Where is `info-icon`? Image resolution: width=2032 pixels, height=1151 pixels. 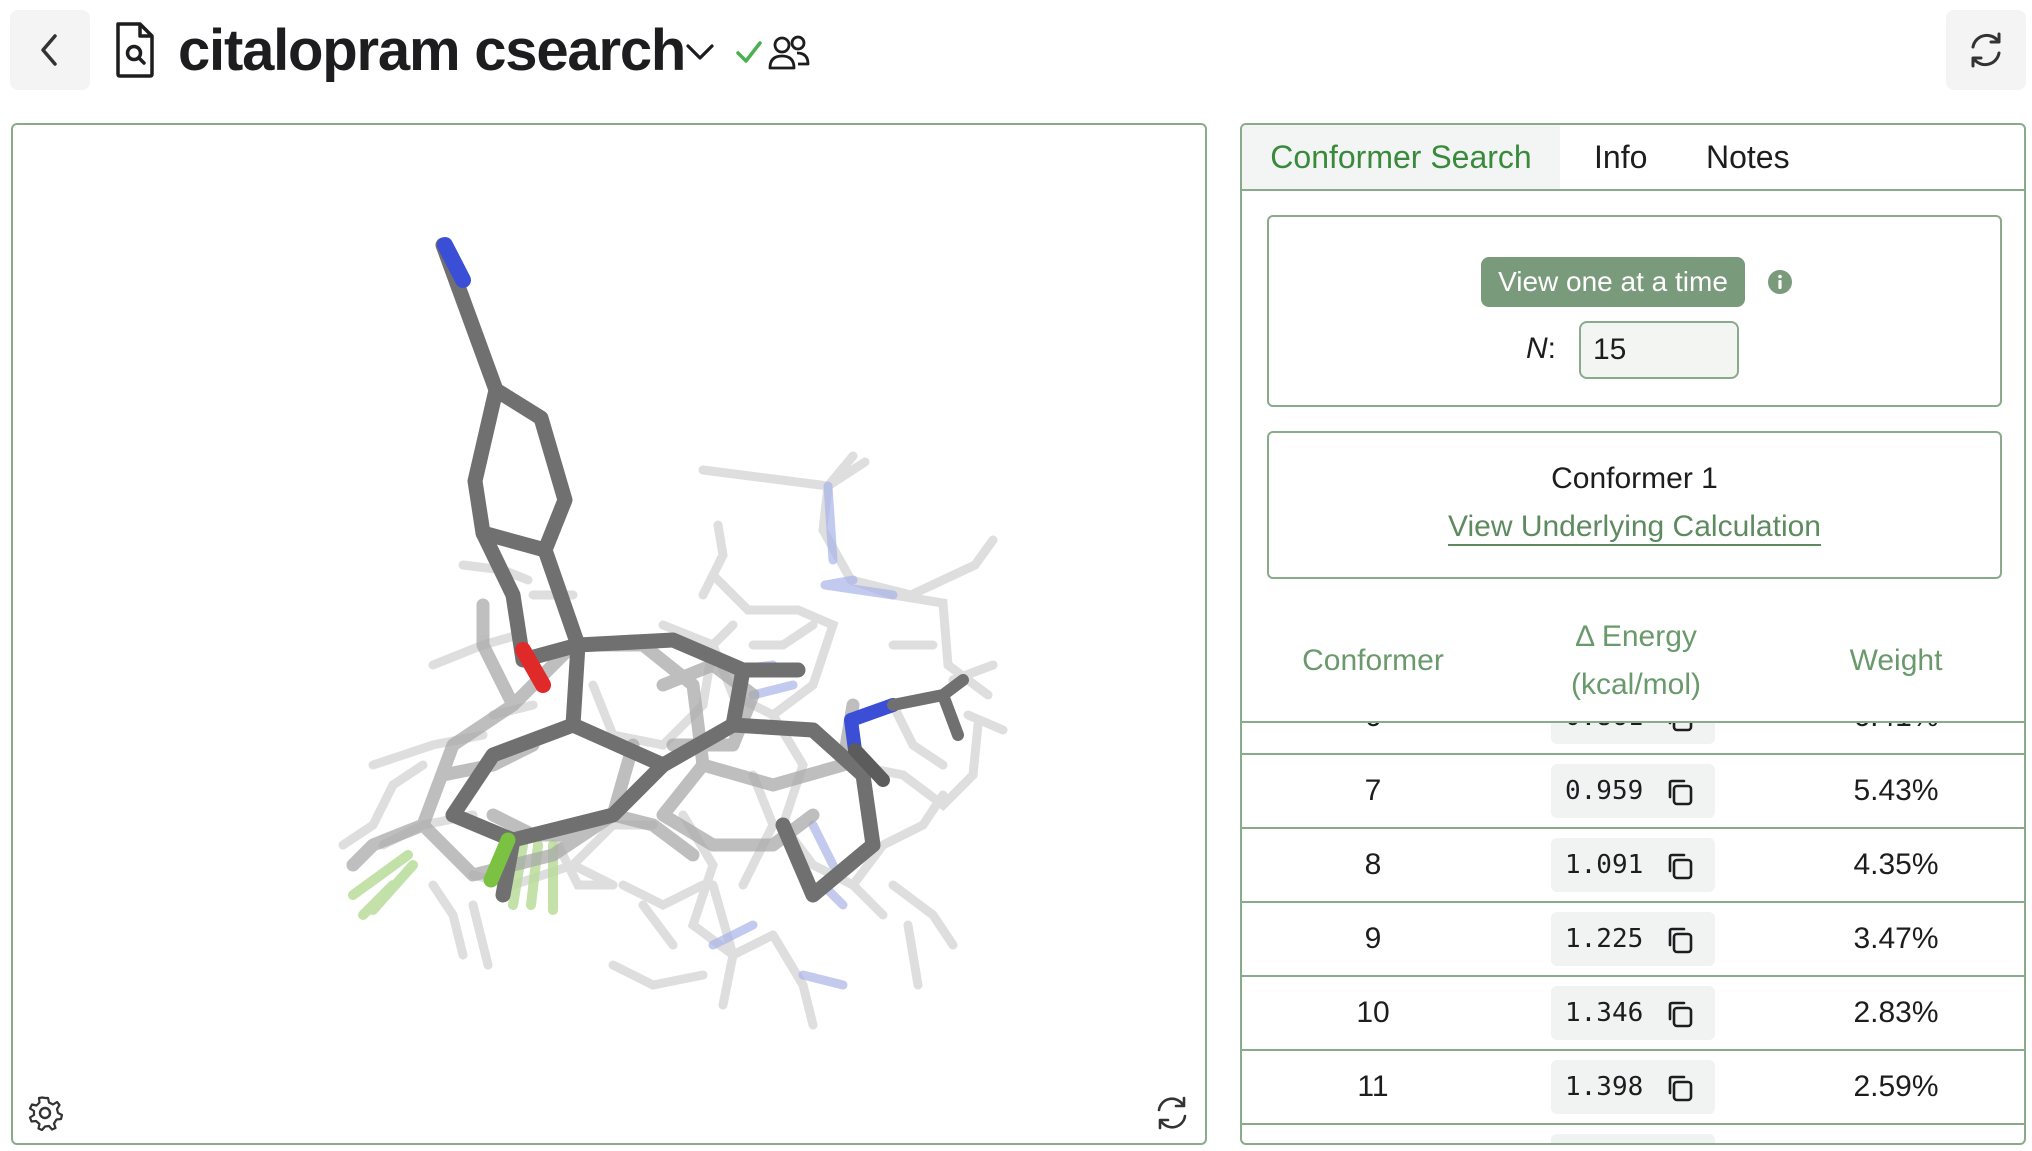 info-icon is located at coordinates (1780, 282).